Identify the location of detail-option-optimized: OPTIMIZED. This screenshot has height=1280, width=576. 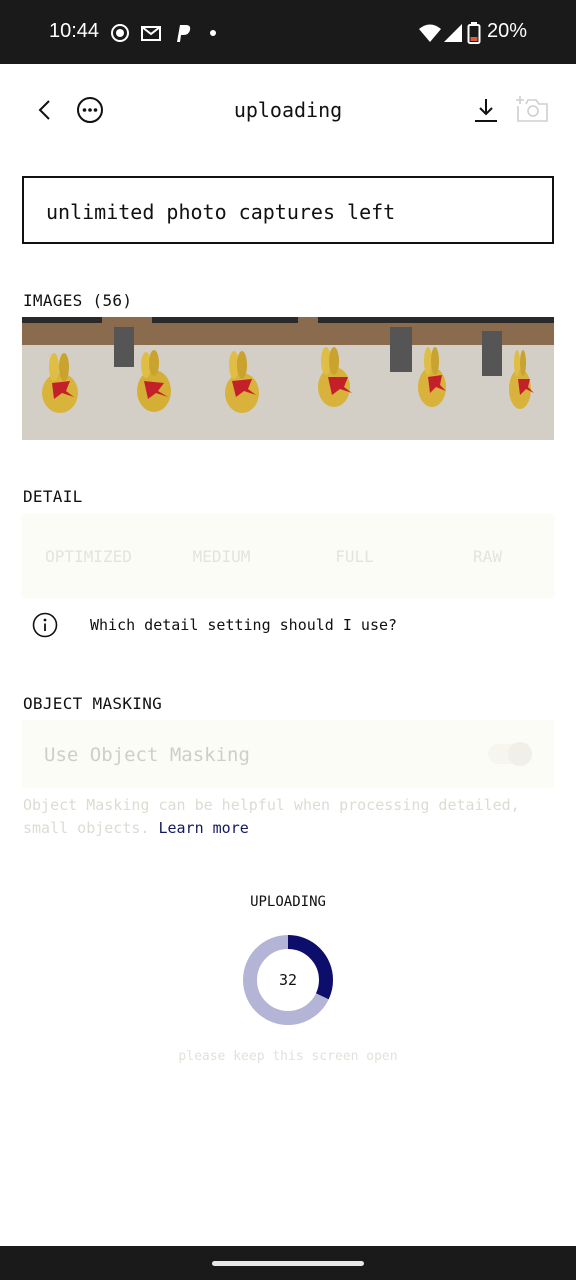
(88, 556).